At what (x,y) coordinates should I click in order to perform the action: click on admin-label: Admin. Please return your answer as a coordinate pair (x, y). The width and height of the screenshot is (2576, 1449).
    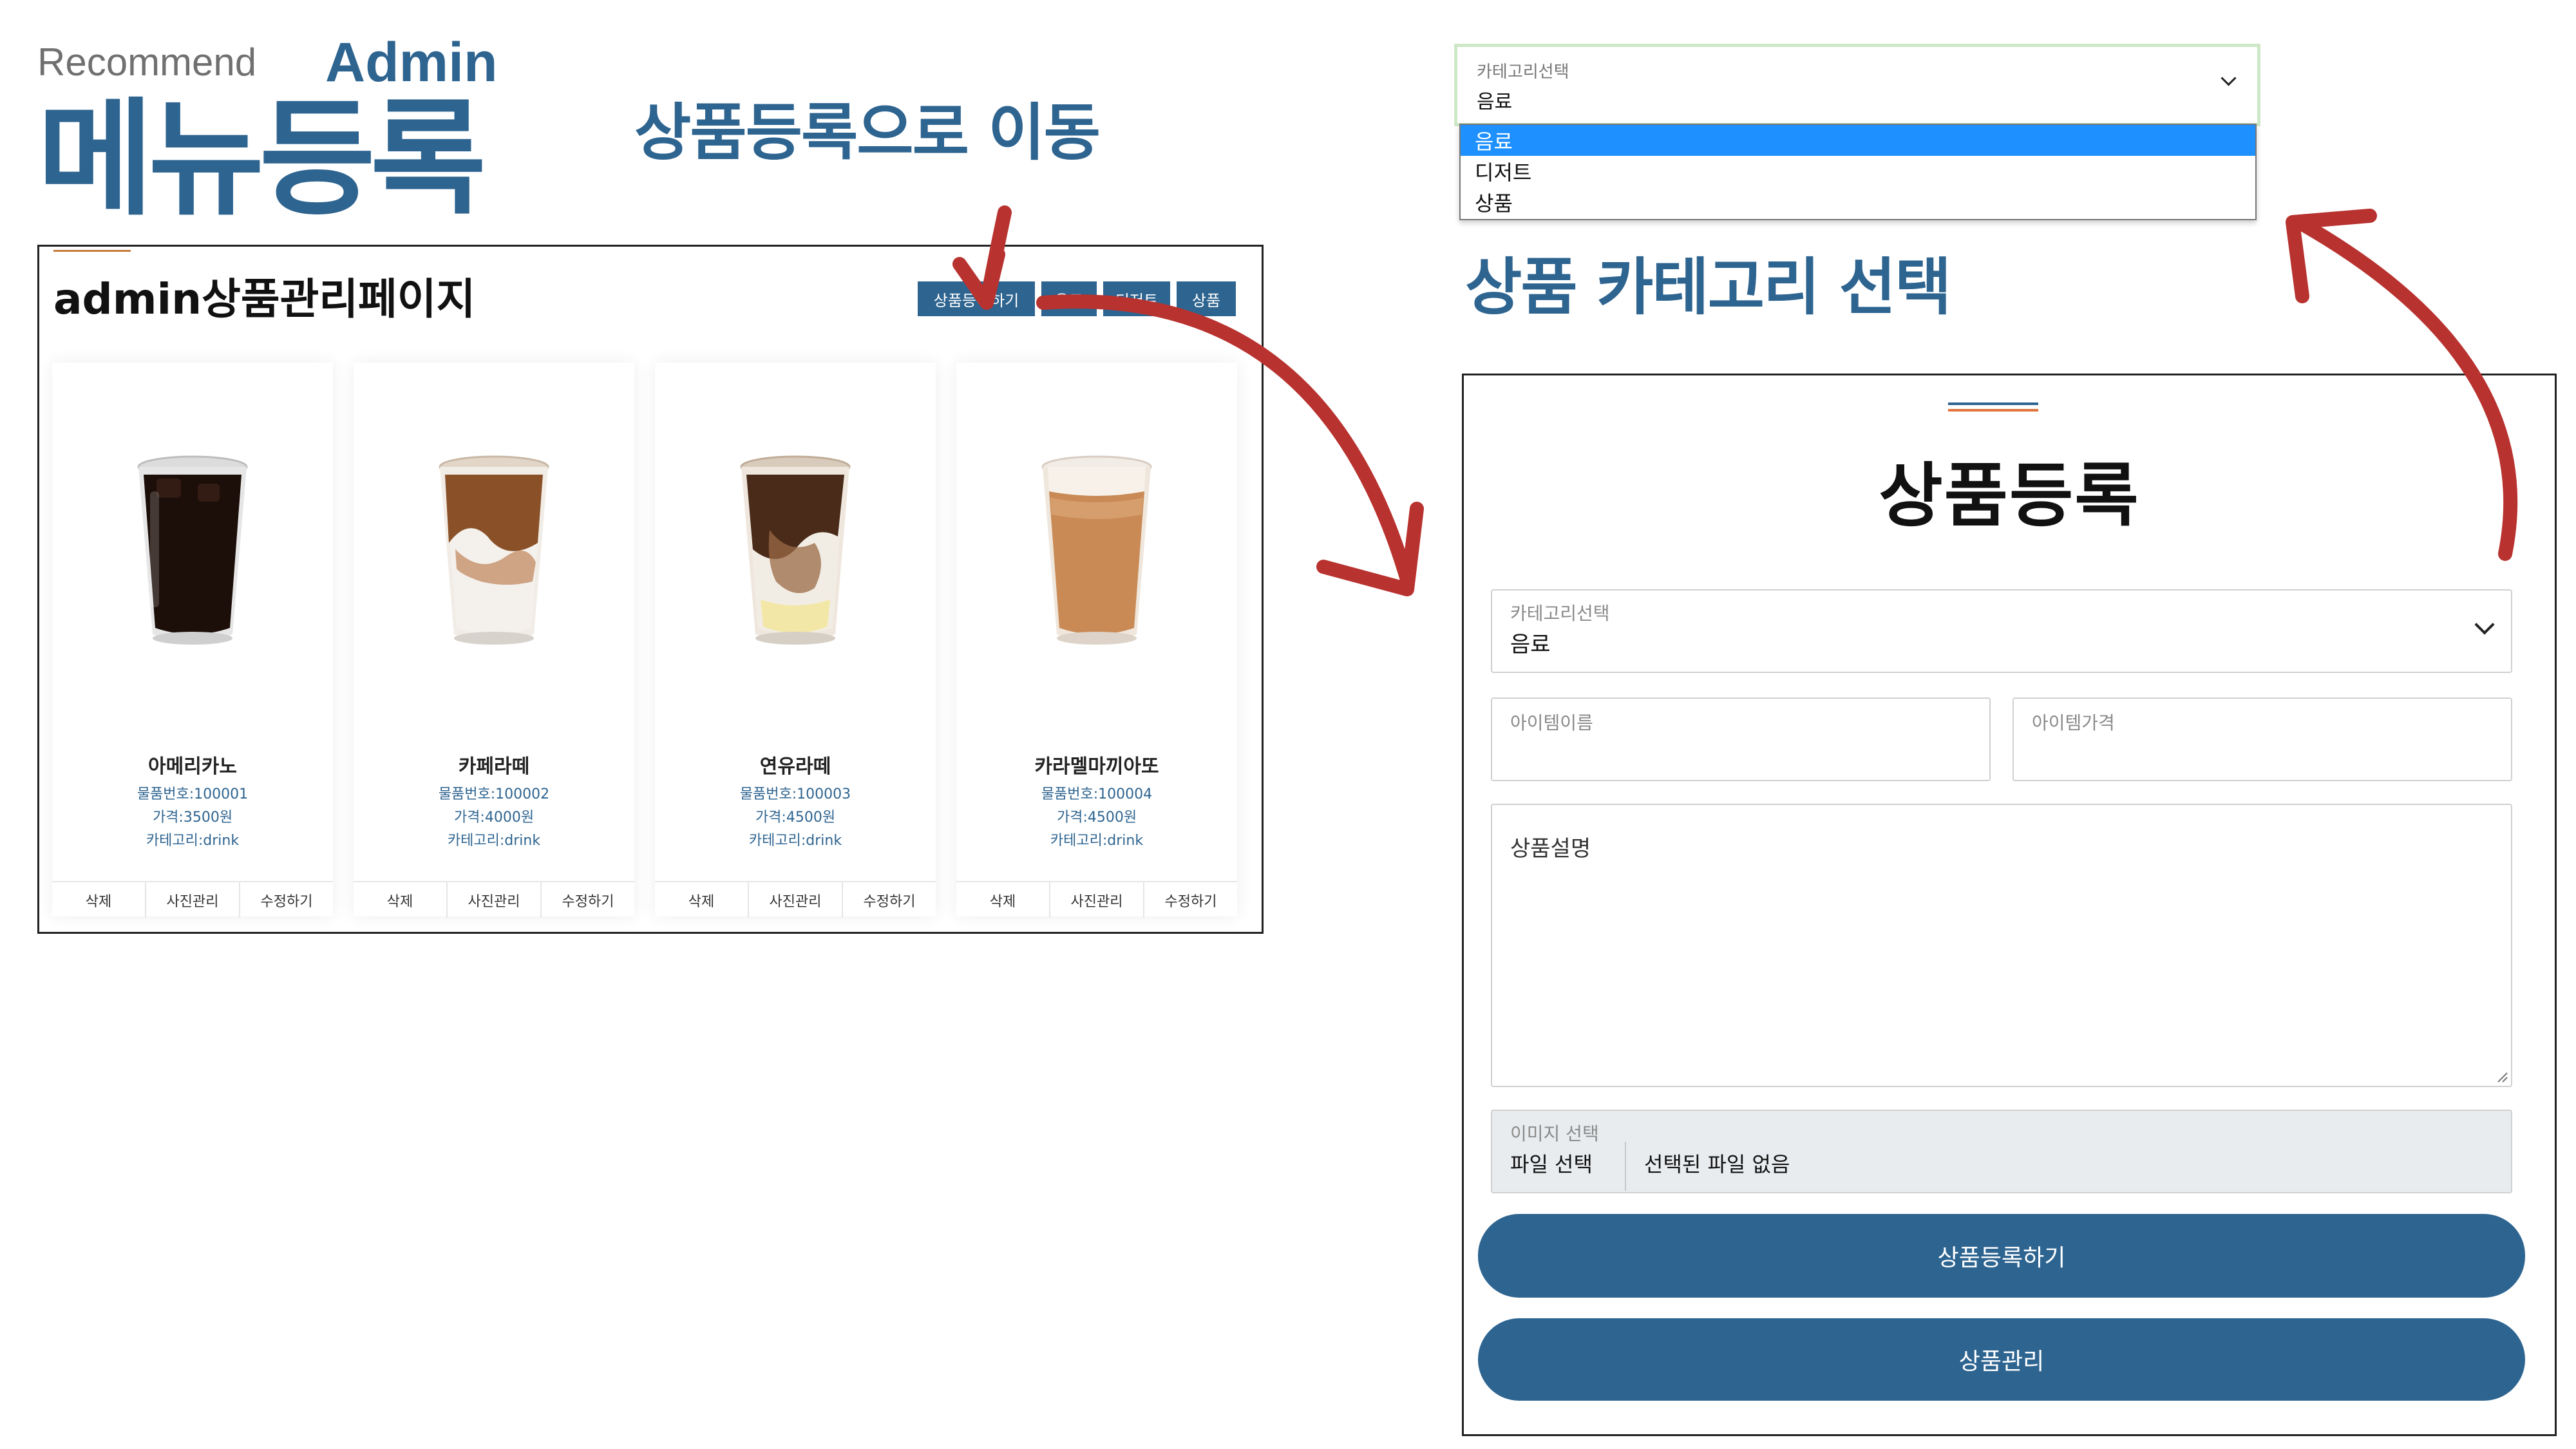
    Looking at the image, I should click on (412, 62).